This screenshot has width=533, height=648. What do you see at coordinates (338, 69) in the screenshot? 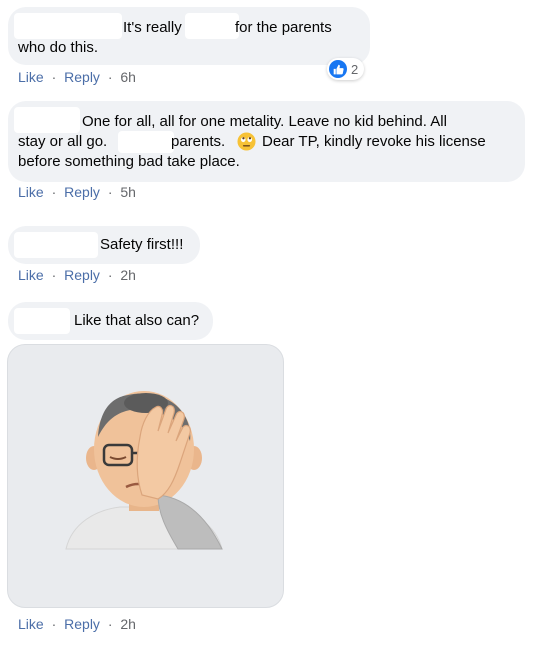
I see `like-reaction-icon` at bounding box center [338, 69].